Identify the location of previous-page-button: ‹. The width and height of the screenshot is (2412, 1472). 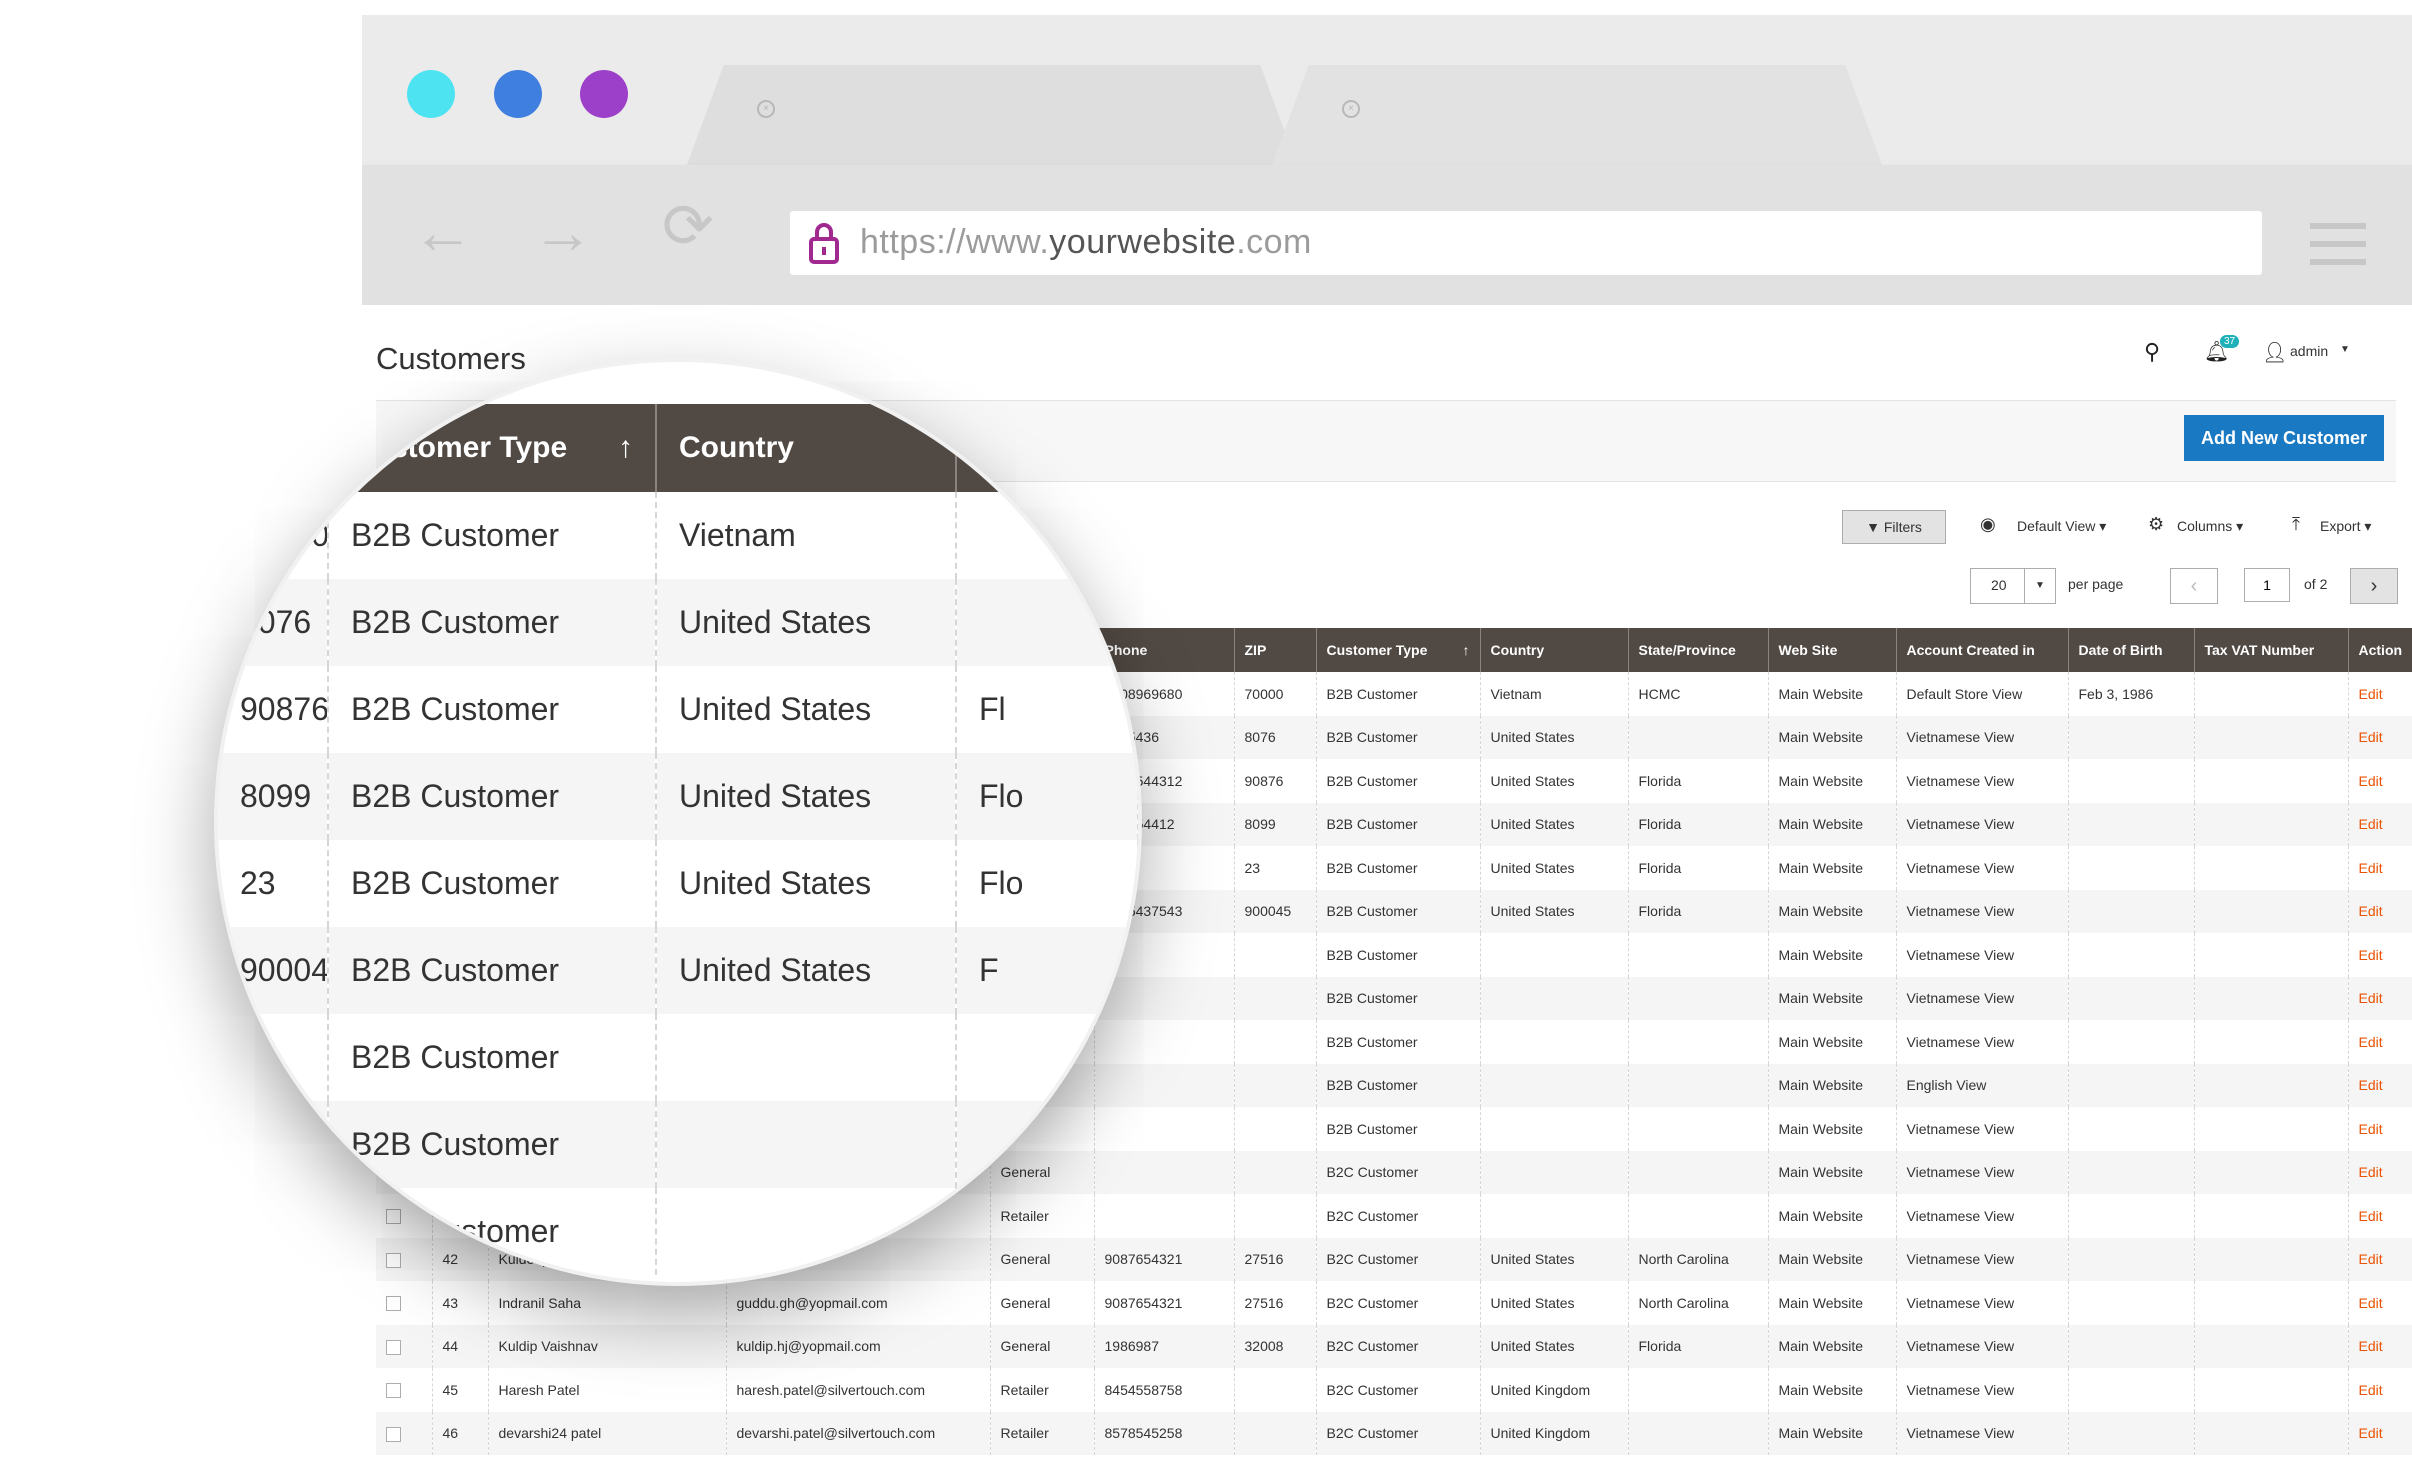
(2194, 586).